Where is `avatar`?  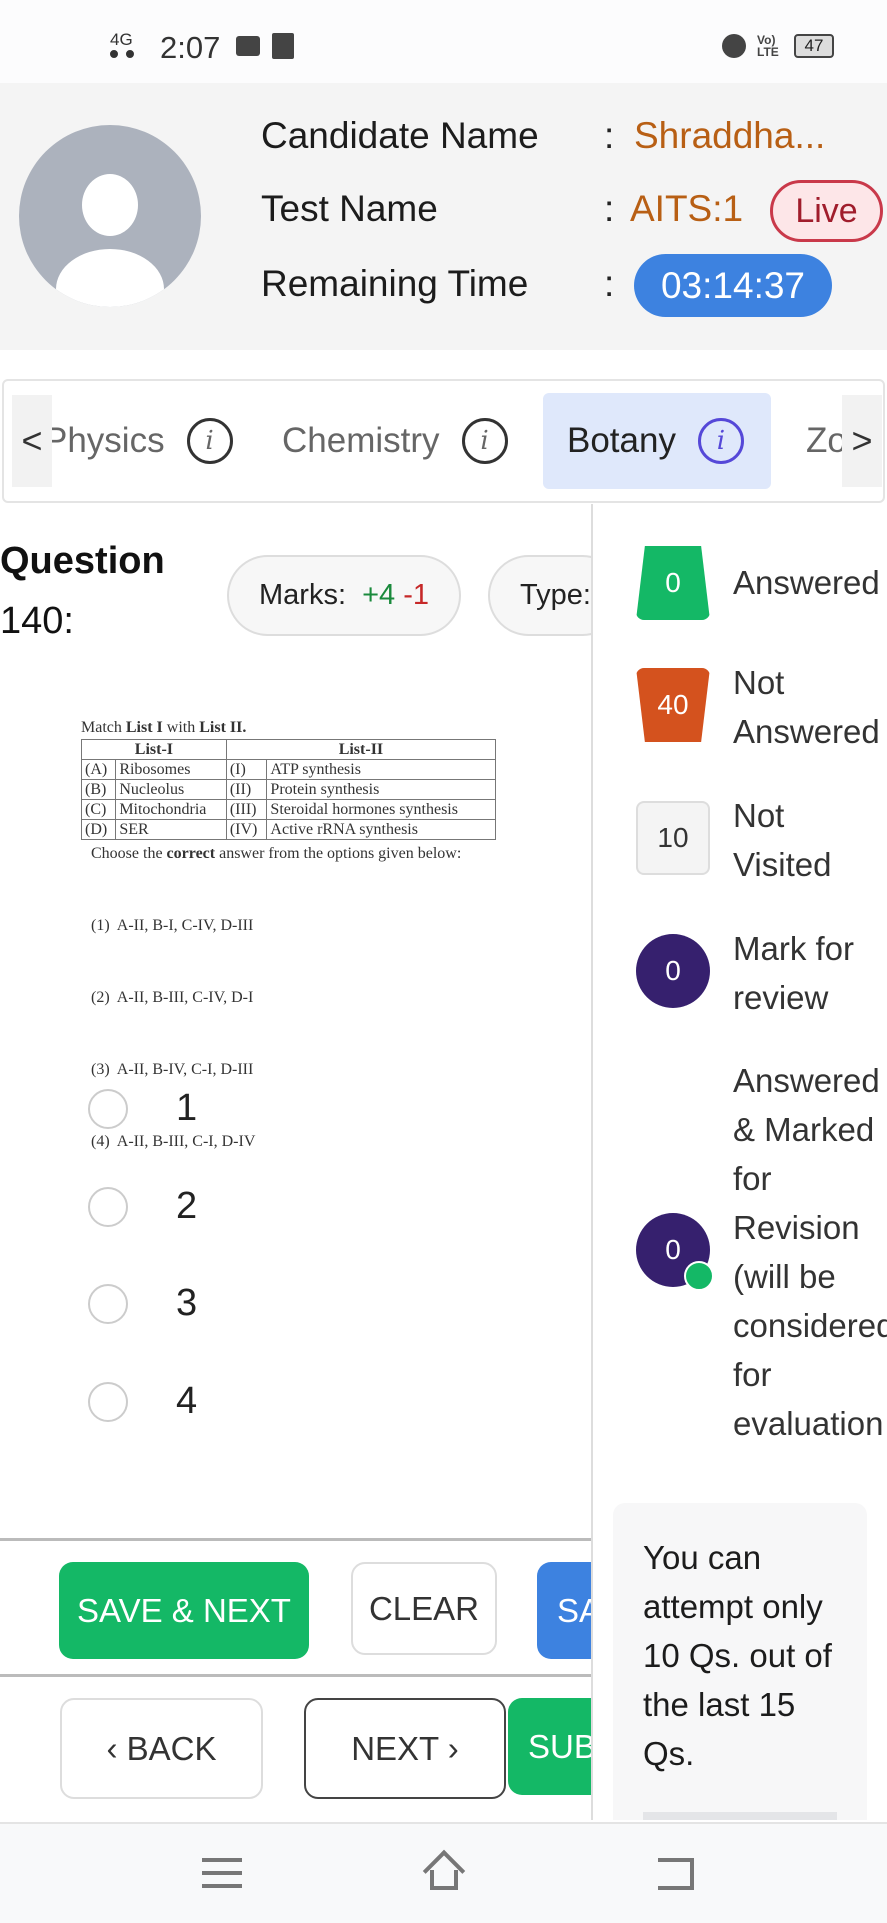
avatar is located at coordinates (110, 216).